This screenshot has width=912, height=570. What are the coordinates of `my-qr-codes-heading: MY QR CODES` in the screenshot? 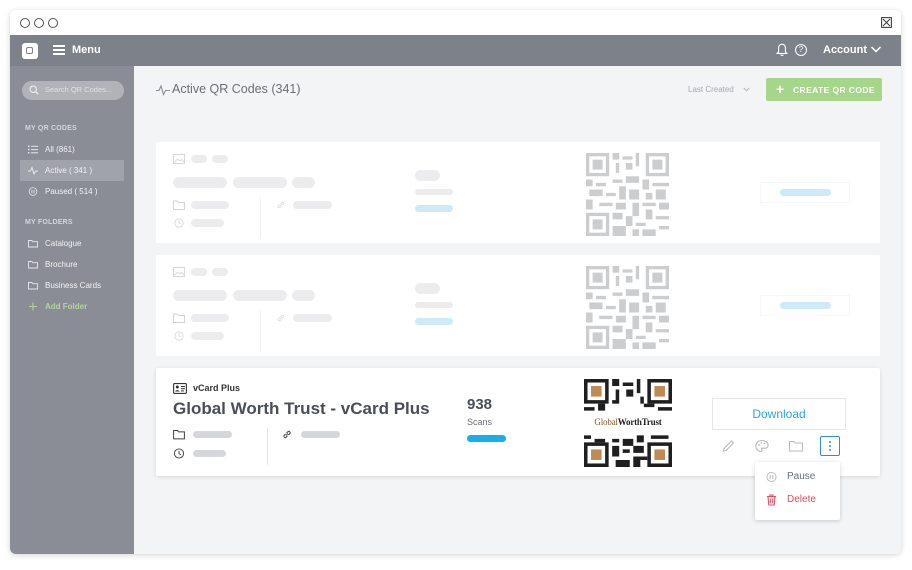 It's located at (51, 128).